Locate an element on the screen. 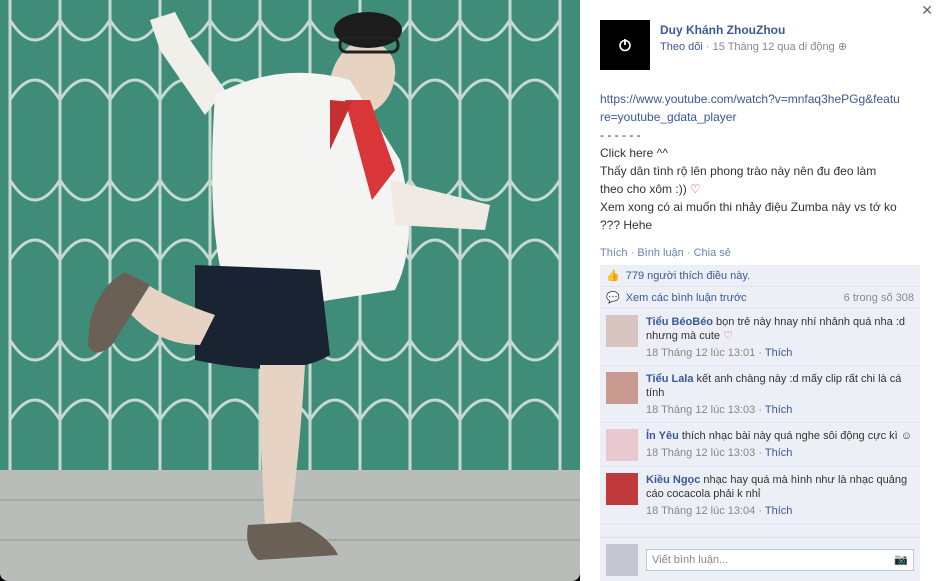 Image resolution: width=941 pixels, height=581 pixels. share-link: Chia sẻ is located at coordinates (712, 253).